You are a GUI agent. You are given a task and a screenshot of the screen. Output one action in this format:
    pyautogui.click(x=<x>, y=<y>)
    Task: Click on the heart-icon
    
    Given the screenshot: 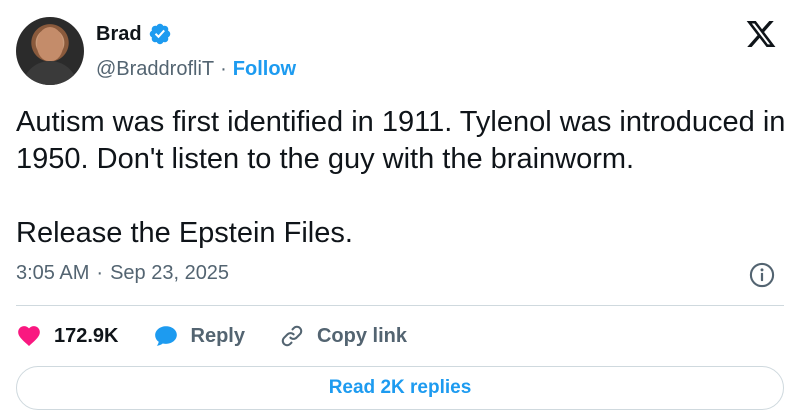 What is the action you would take?
    pyautogui.click(x=29, y=336)
    